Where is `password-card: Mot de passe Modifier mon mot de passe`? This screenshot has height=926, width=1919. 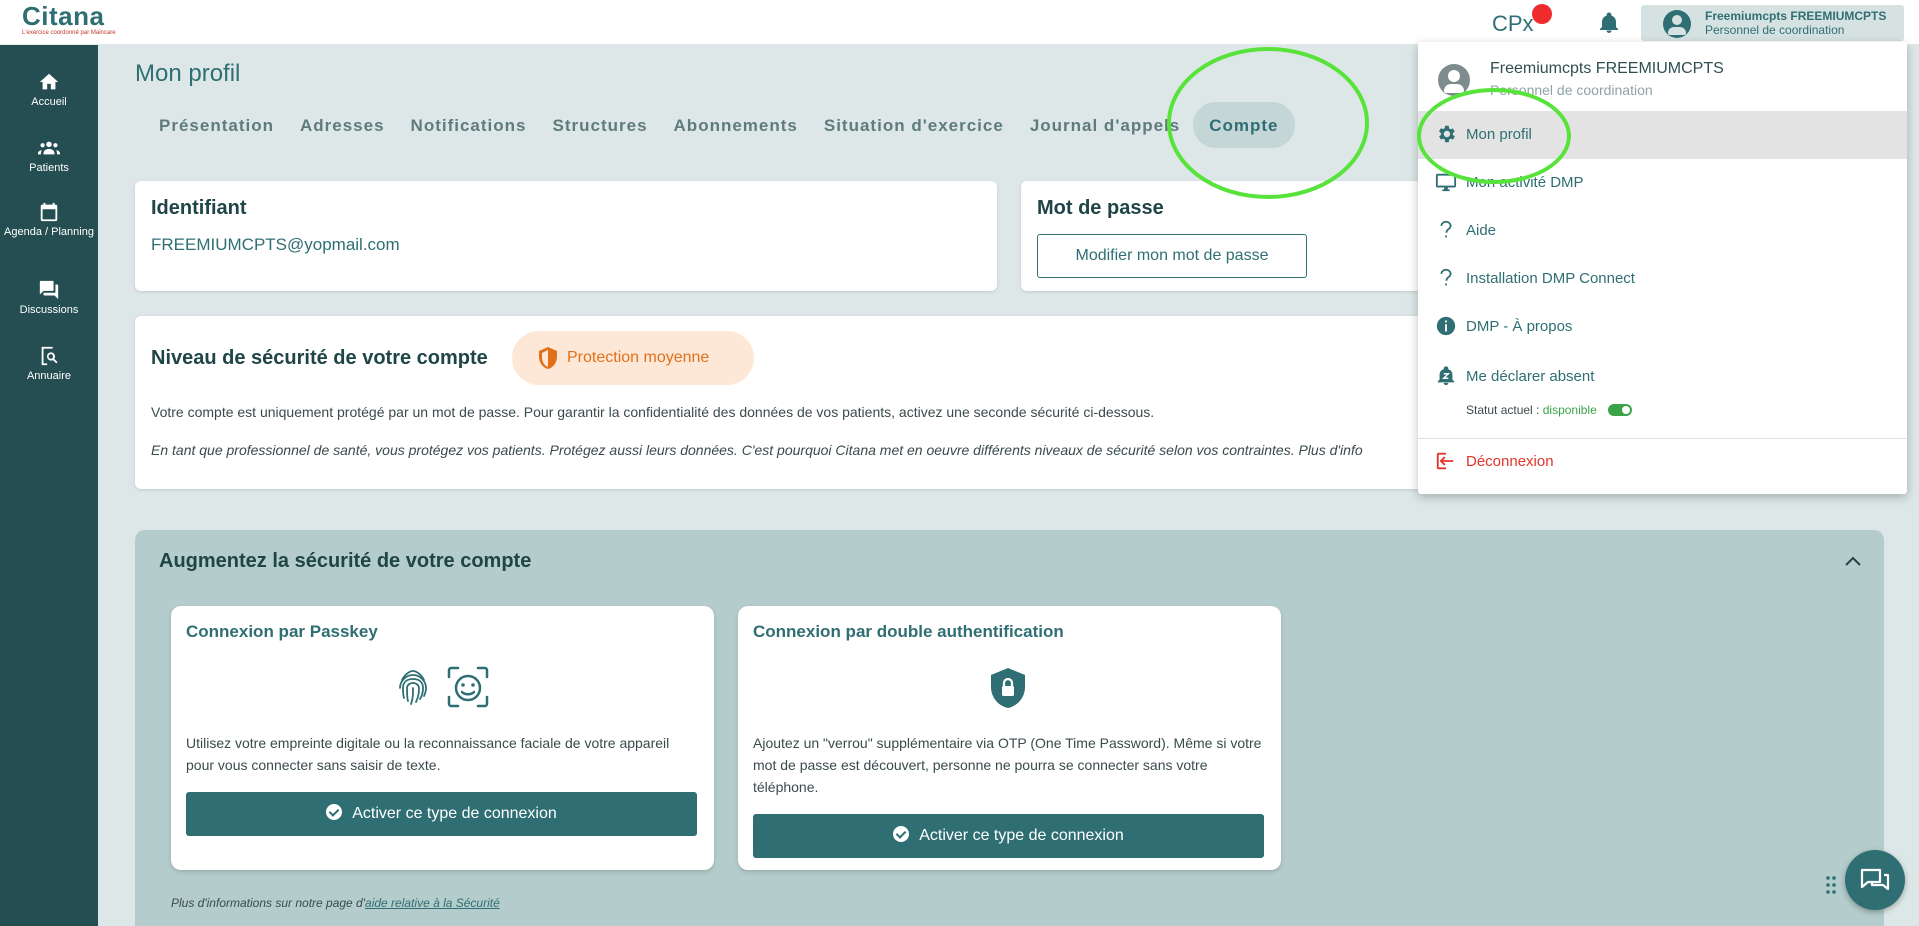
password-card: Mot de passe Modifier mon mot de passe is located at coordinates (1221, 236).